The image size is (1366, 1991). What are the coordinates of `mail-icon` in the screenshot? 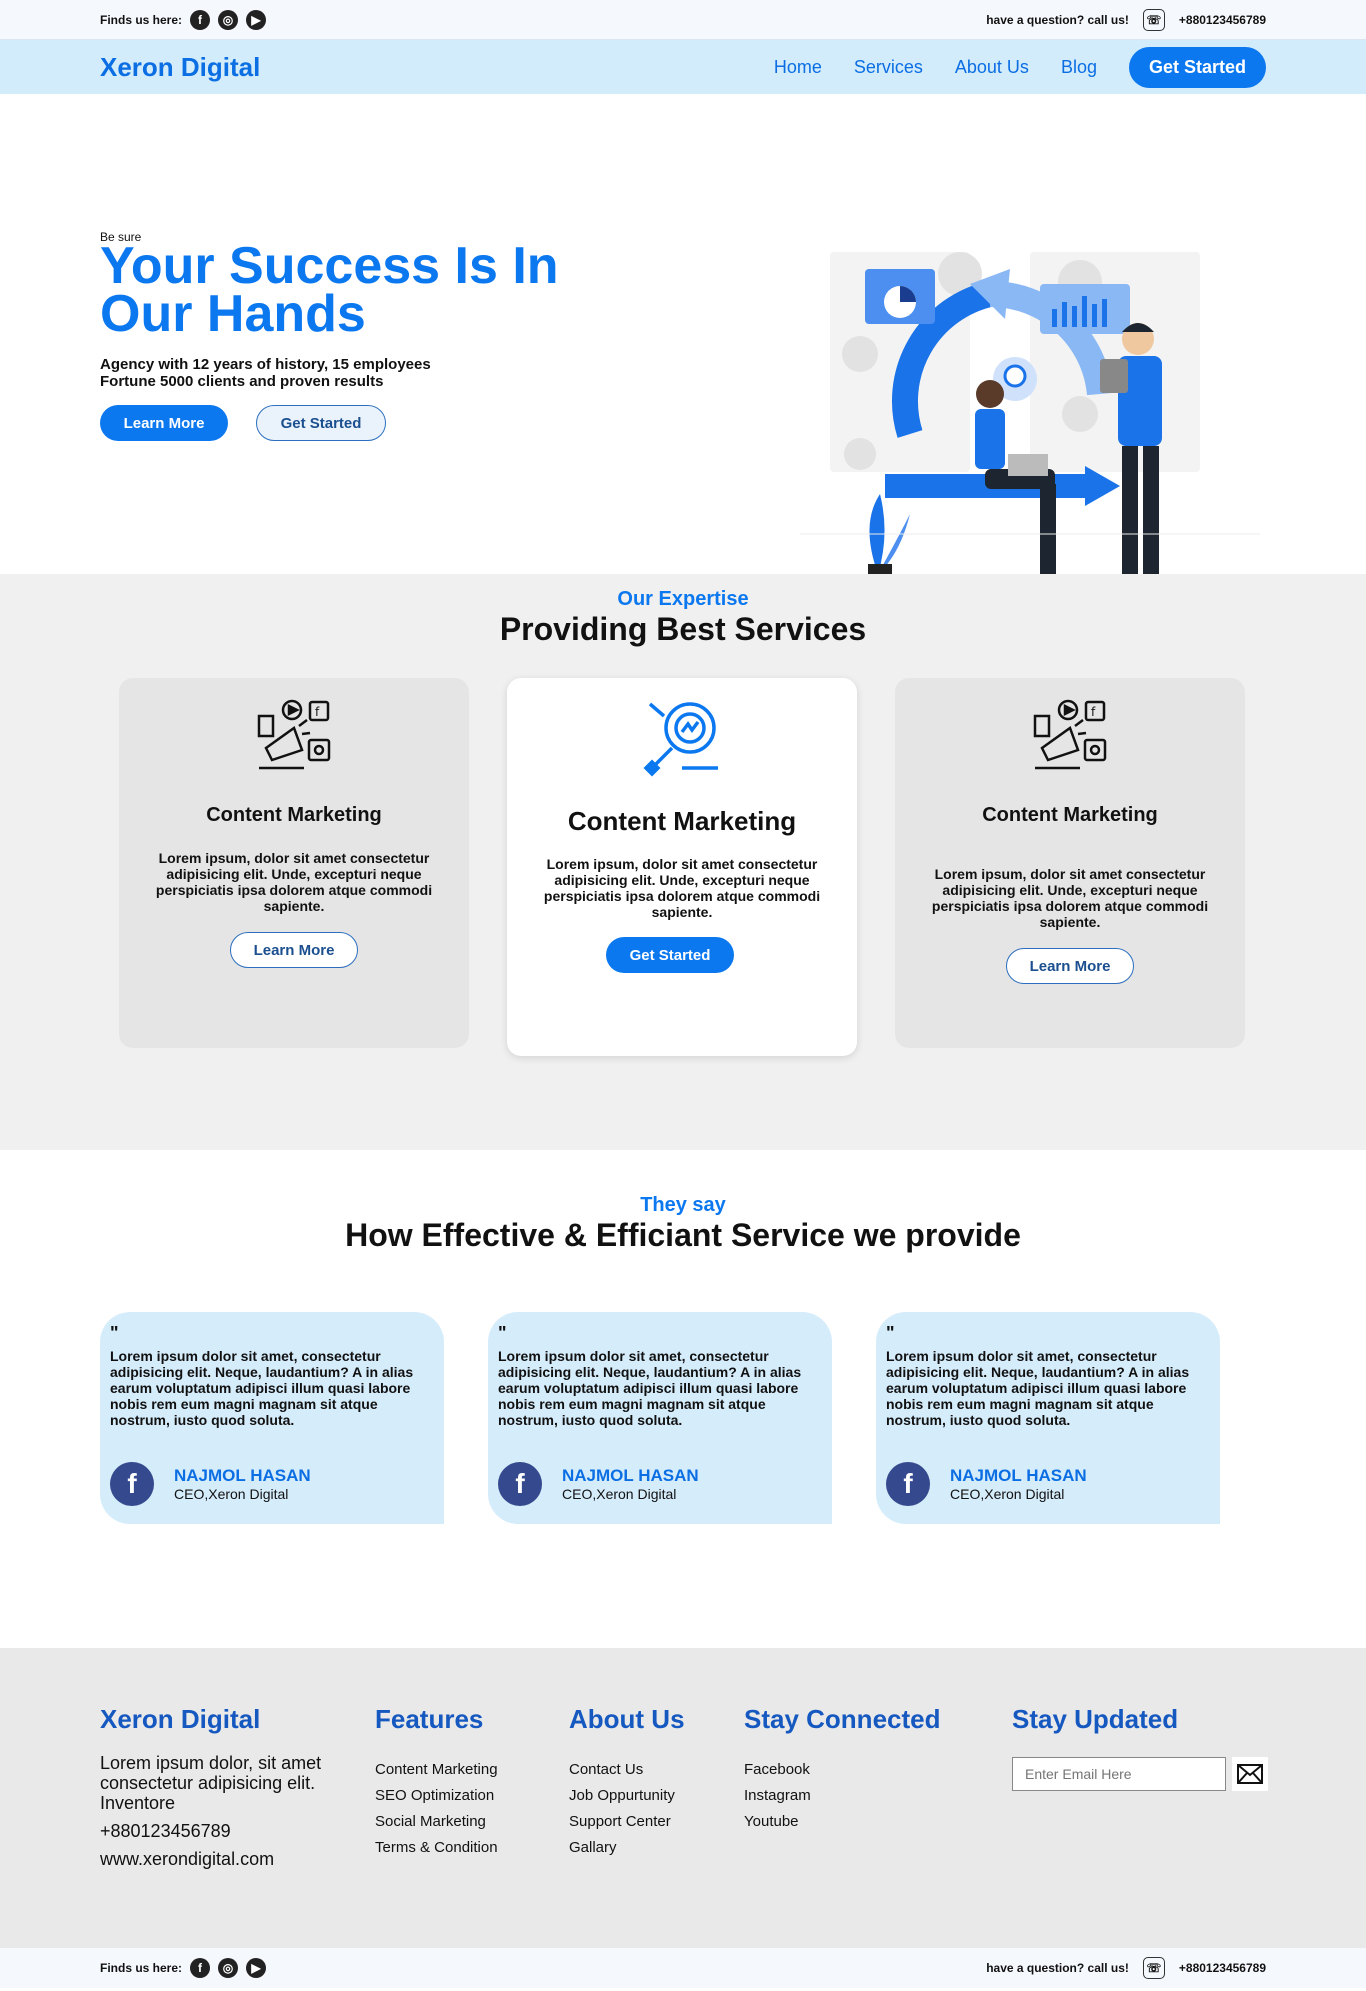 It's located at (1250, 1774).